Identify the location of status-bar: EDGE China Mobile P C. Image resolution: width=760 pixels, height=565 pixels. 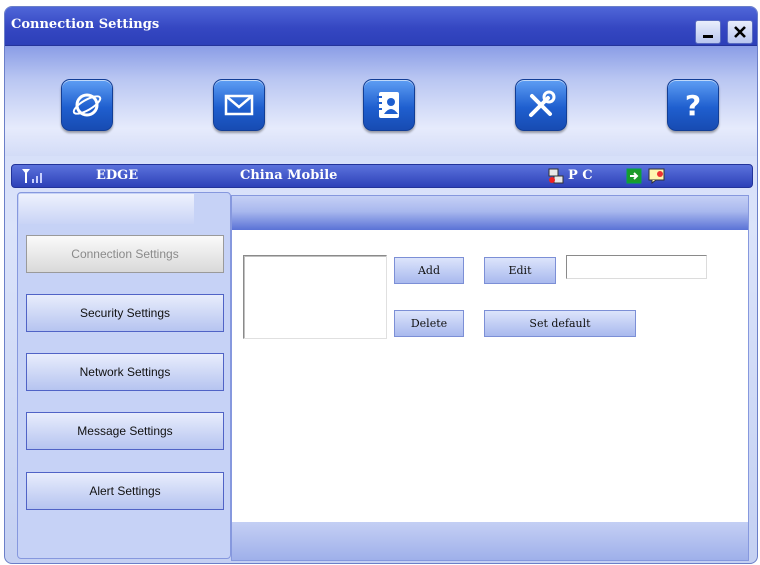
(382, 176).